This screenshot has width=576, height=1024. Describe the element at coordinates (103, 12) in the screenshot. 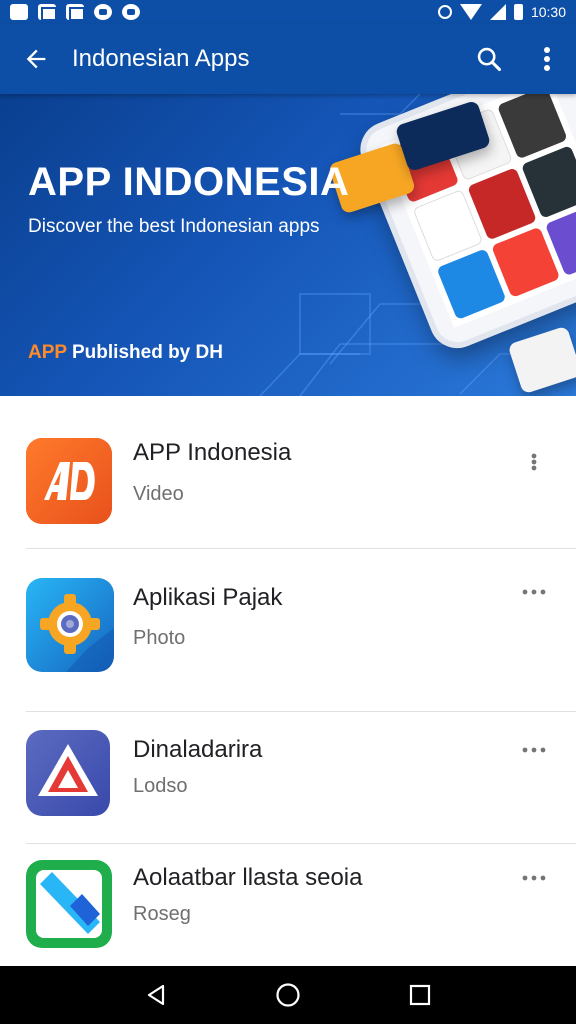

I see `play-notification-icon` at that location.